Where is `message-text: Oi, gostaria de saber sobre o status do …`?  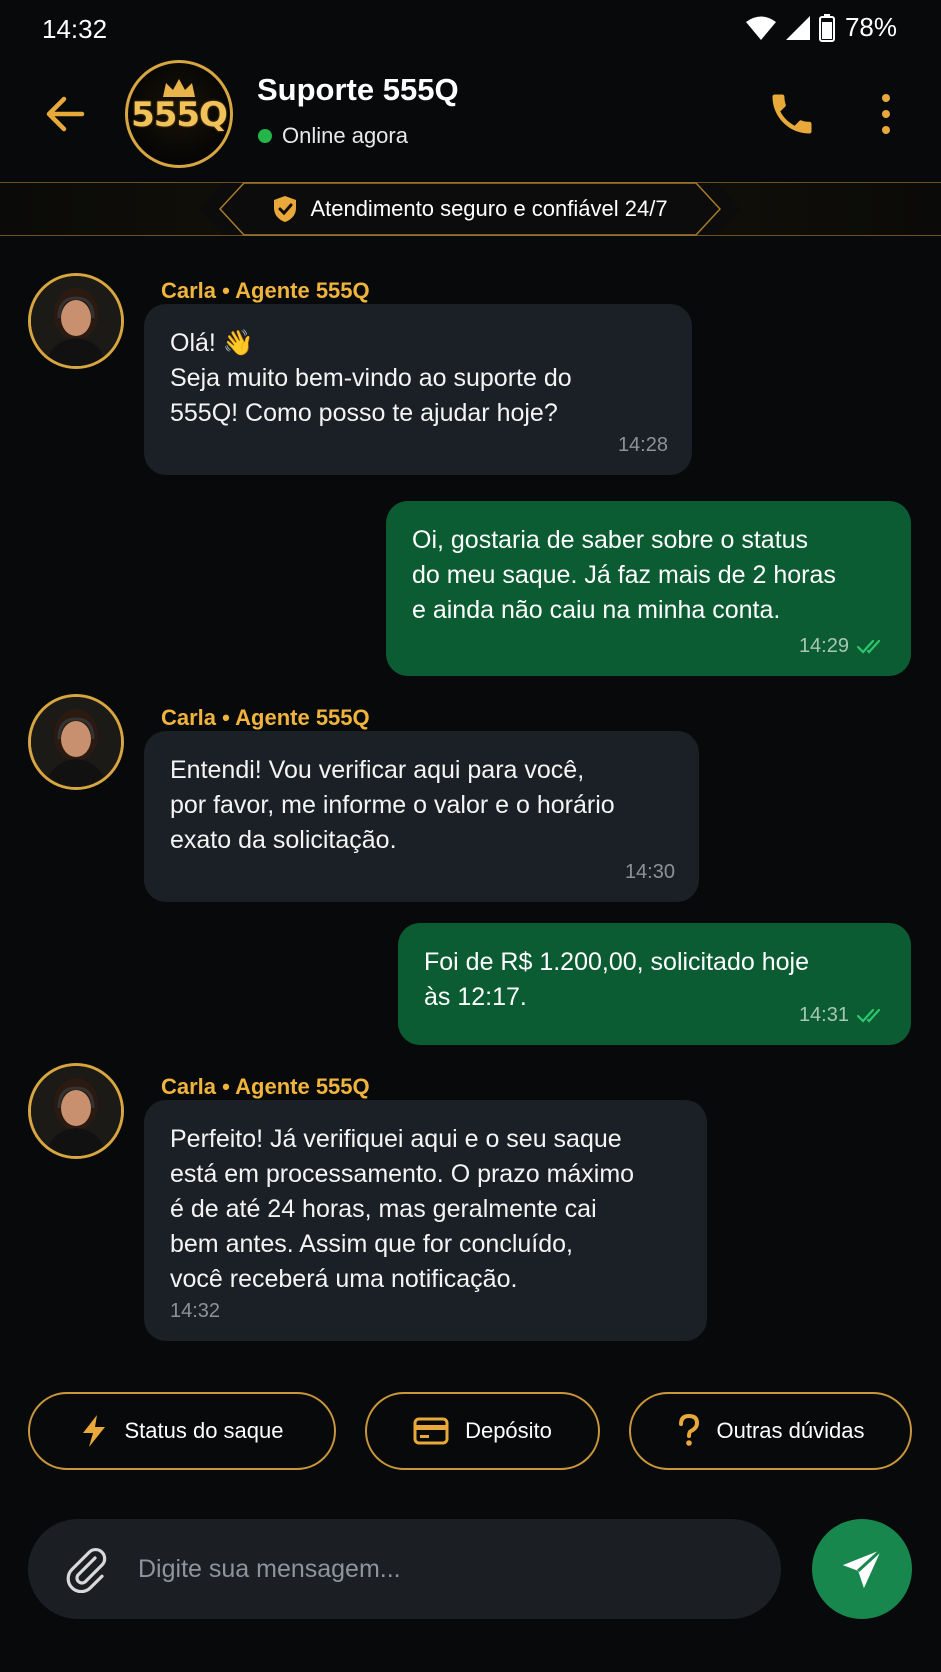
message-text: Oi, gostaria de saber sobre o status do … is located at coordinates (624, 575).